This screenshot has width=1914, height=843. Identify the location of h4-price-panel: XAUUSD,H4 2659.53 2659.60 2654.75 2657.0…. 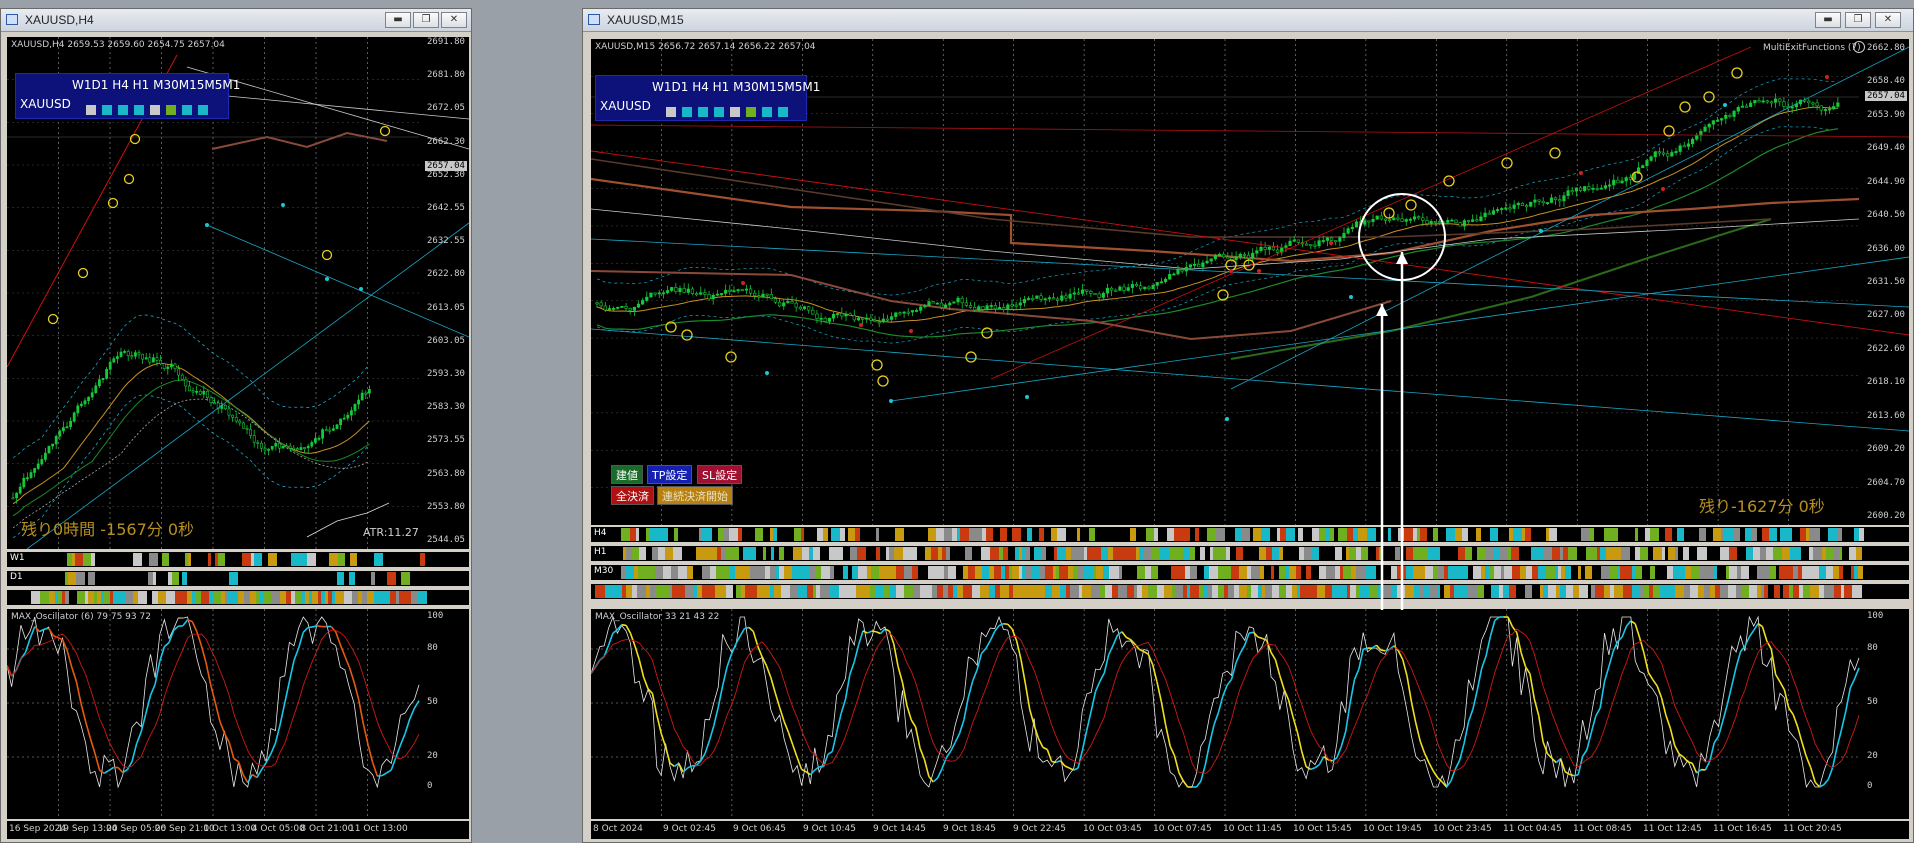
(238, 293).